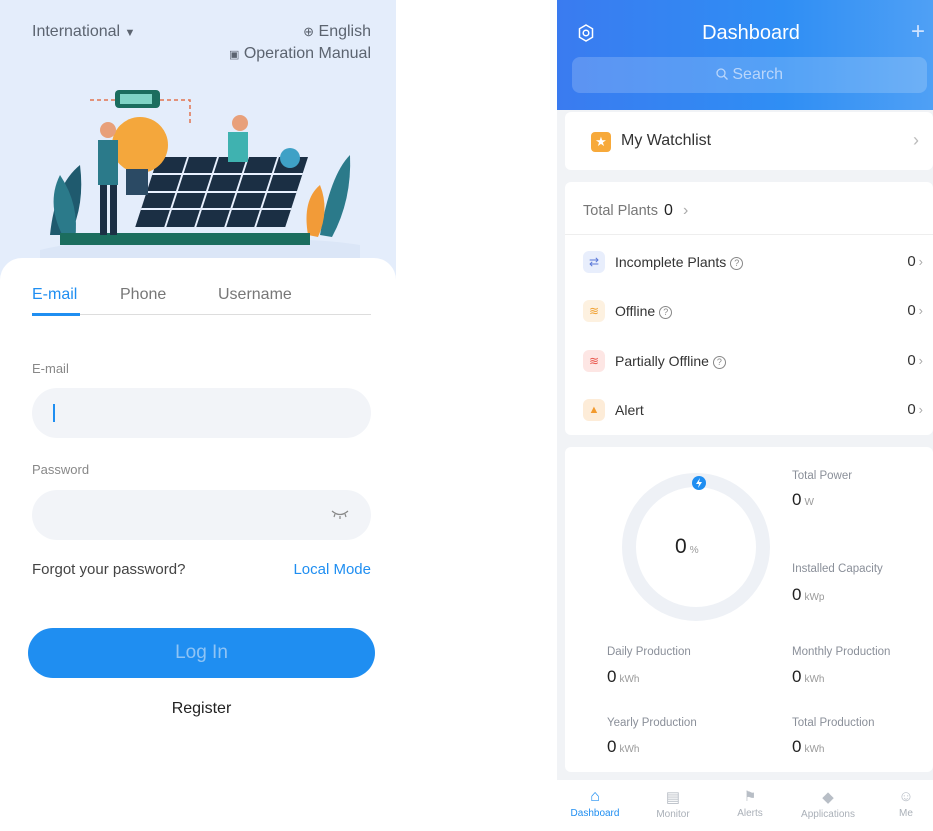 This screenshot has height=831, width=933. I want to click on password-field, so click(201, 515).